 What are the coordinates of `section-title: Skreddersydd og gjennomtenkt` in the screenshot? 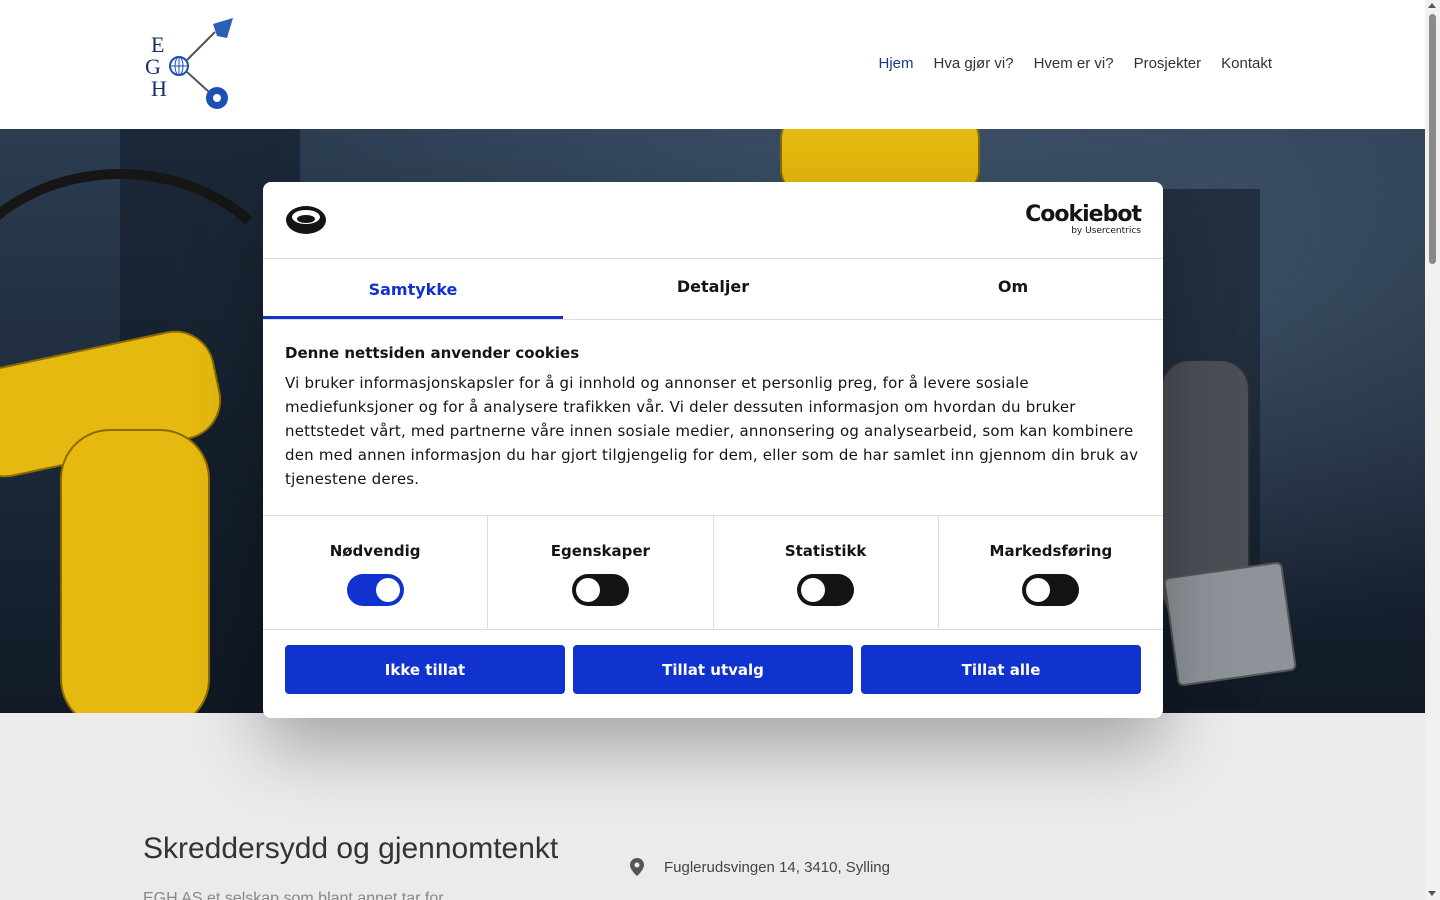 It's located at (351, 848).